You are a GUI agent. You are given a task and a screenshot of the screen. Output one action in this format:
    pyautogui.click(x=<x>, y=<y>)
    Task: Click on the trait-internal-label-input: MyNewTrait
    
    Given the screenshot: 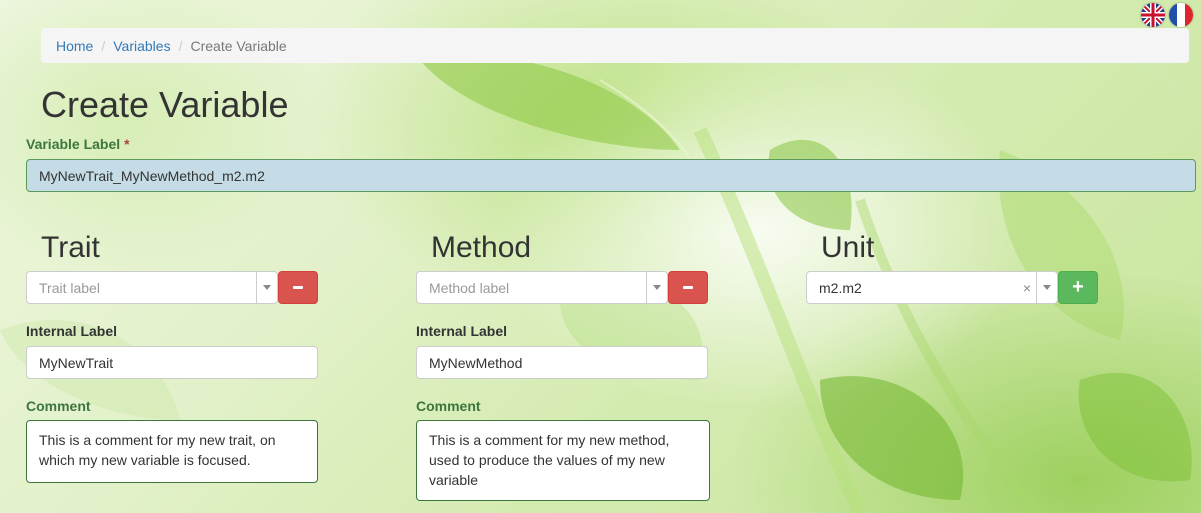 What is the action you would take?
    pyautogui.click(x=172, y=362)
    